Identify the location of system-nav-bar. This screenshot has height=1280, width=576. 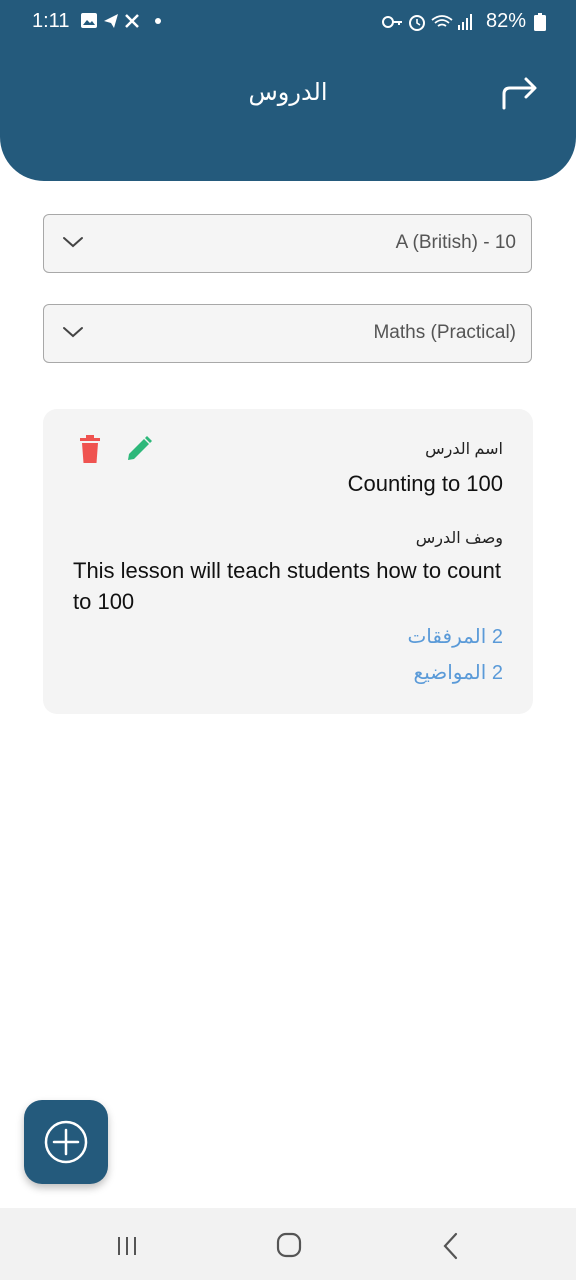
(288, 1244).